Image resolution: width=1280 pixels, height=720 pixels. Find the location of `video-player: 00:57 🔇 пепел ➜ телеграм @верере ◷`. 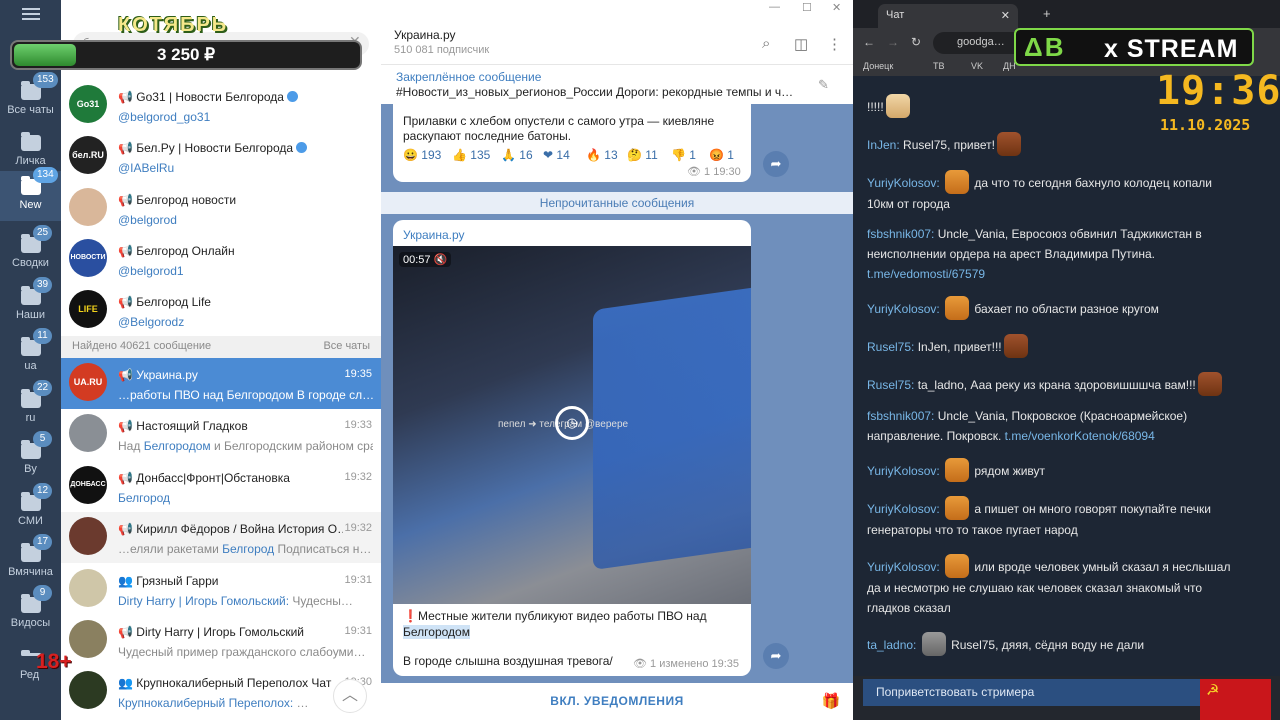

video-player: 00:57 🔇 пепел ➜ телеграм @верере ◷ is located at coordinates (572, 425).